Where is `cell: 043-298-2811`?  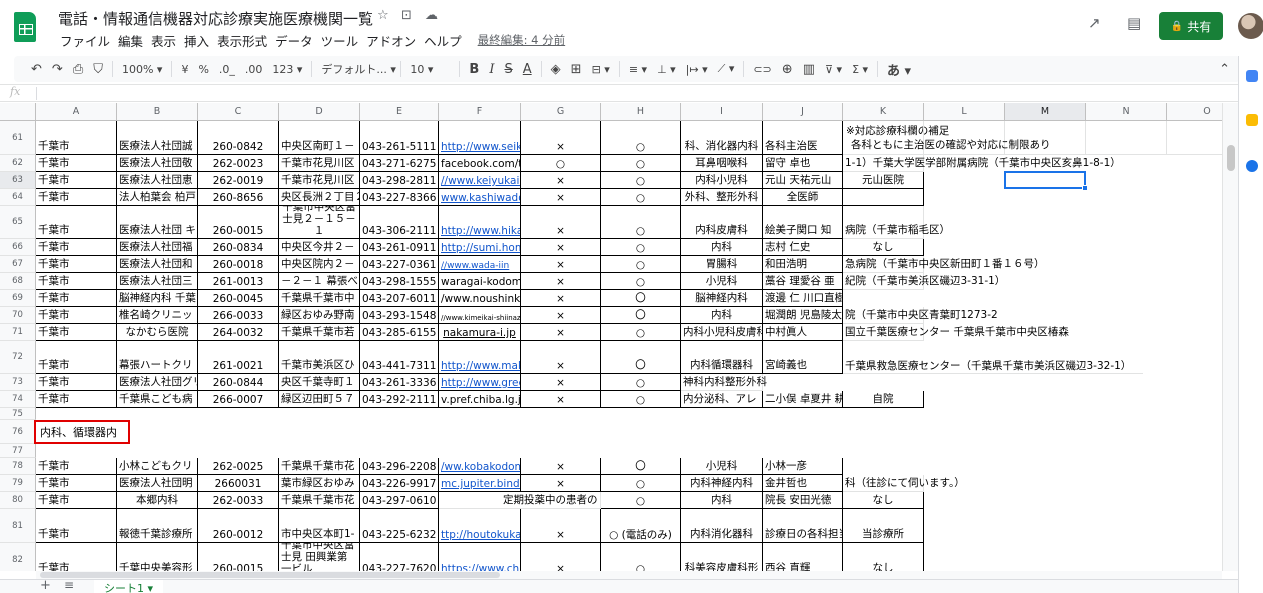 cell: 043-298-2811 is located at coordinates (399, 180).